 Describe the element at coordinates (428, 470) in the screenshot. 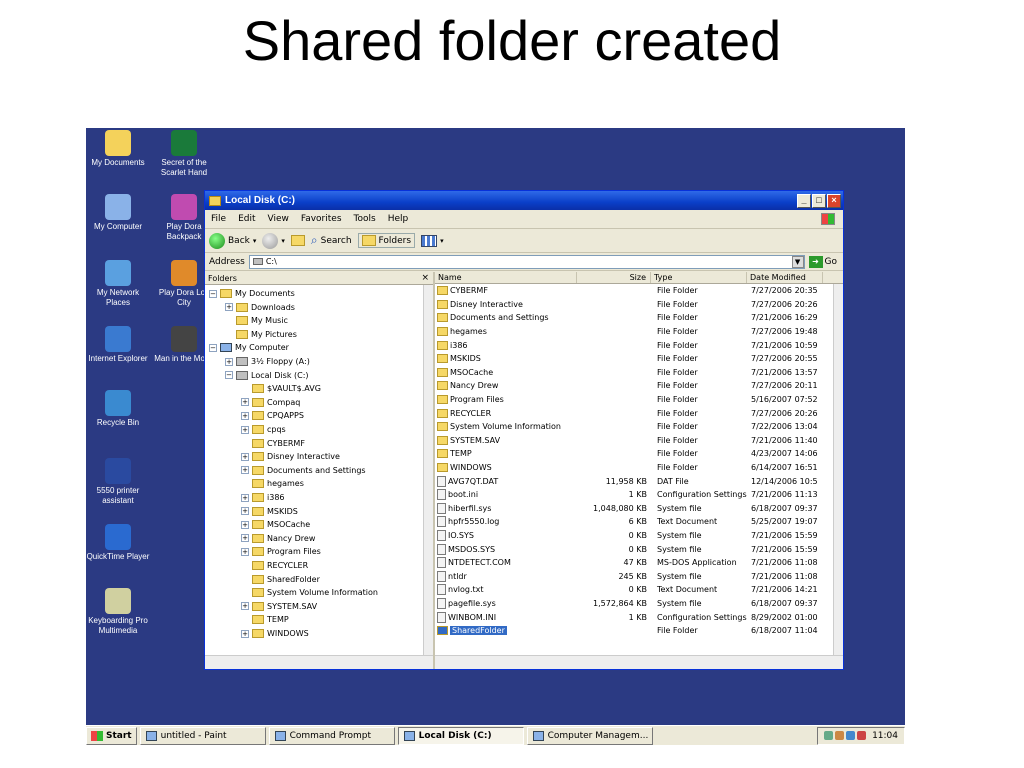

I see `tree-vertical-scrollbar` at that location.